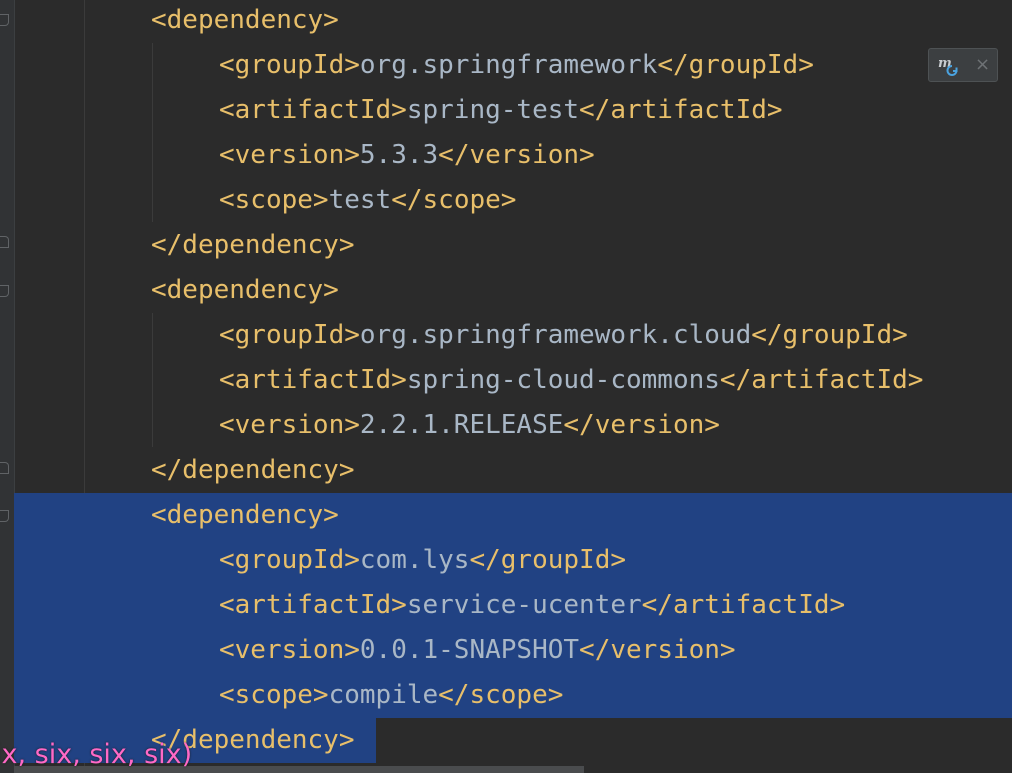 This screenshot has width=1012, height=773. What do you see at coordinates (383, 695) in the screenshot?
I see `xml-value: compile` at bounding box center [383, 695].